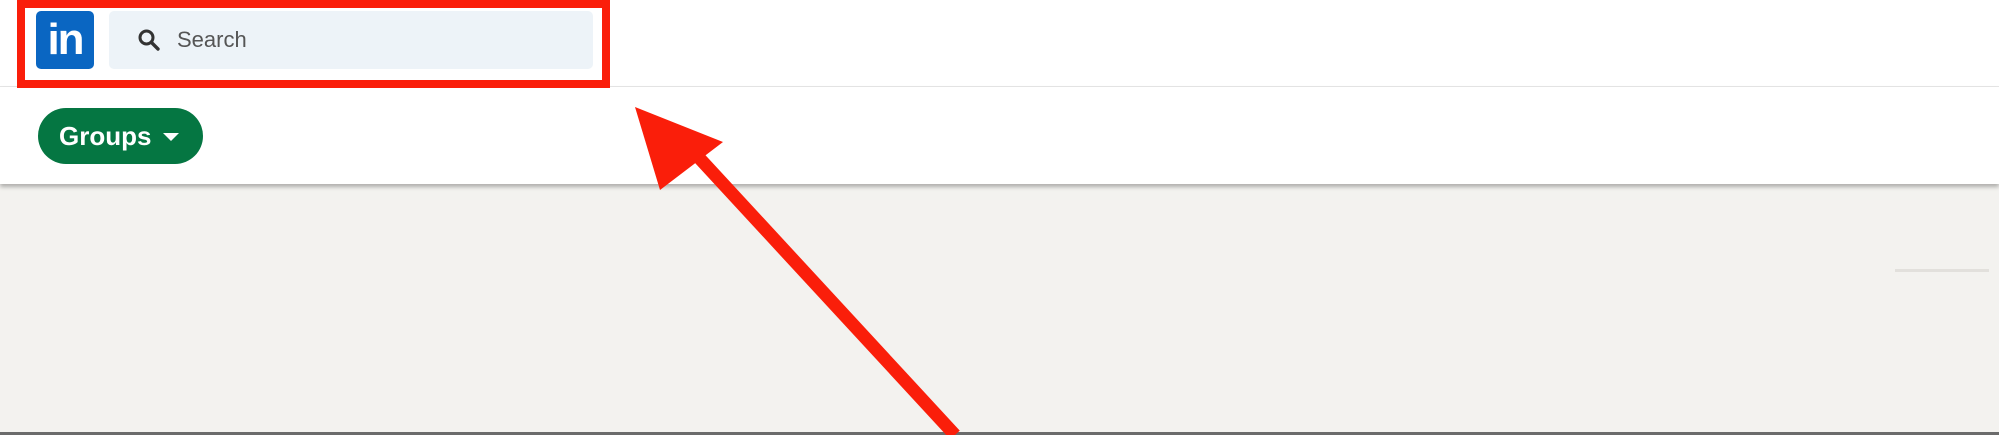 Image resolution: width=1999 pixels, height=435 pixels. I want to click on logo-text: in, so click(65, 39).